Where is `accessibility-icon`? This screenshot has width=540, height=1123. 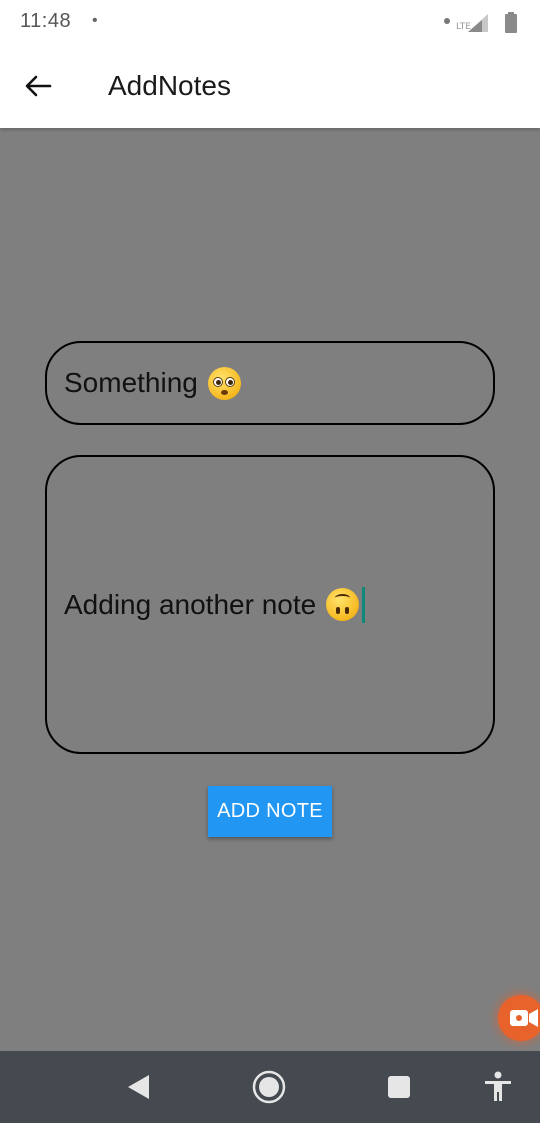 accessibility-icon is located at coordinates (498, 1086).